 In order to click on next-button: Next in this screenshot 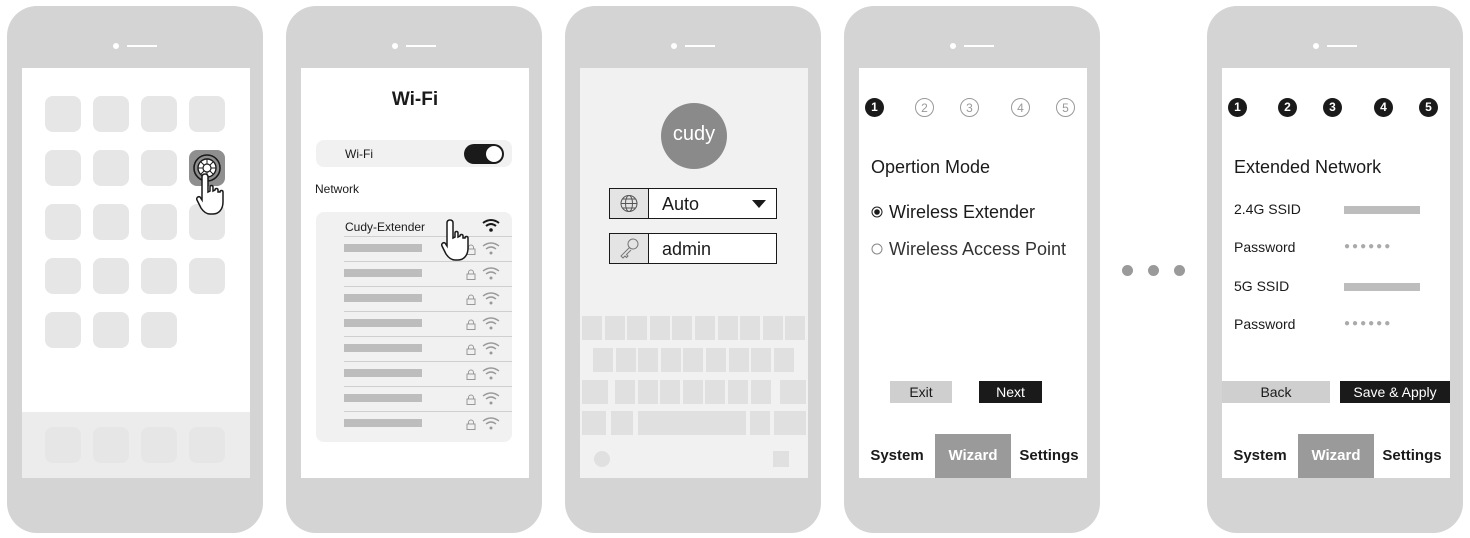, I will do `click(1010, 392)`.